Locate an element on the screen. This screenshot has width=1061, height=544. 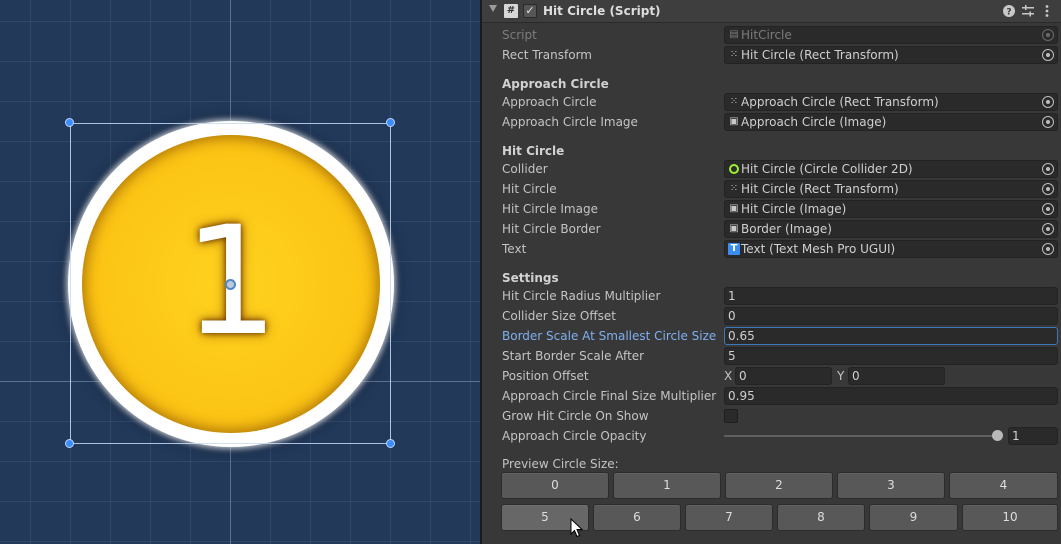
component-title: Hit Circle (Script) is located at coordinates (602, 11).